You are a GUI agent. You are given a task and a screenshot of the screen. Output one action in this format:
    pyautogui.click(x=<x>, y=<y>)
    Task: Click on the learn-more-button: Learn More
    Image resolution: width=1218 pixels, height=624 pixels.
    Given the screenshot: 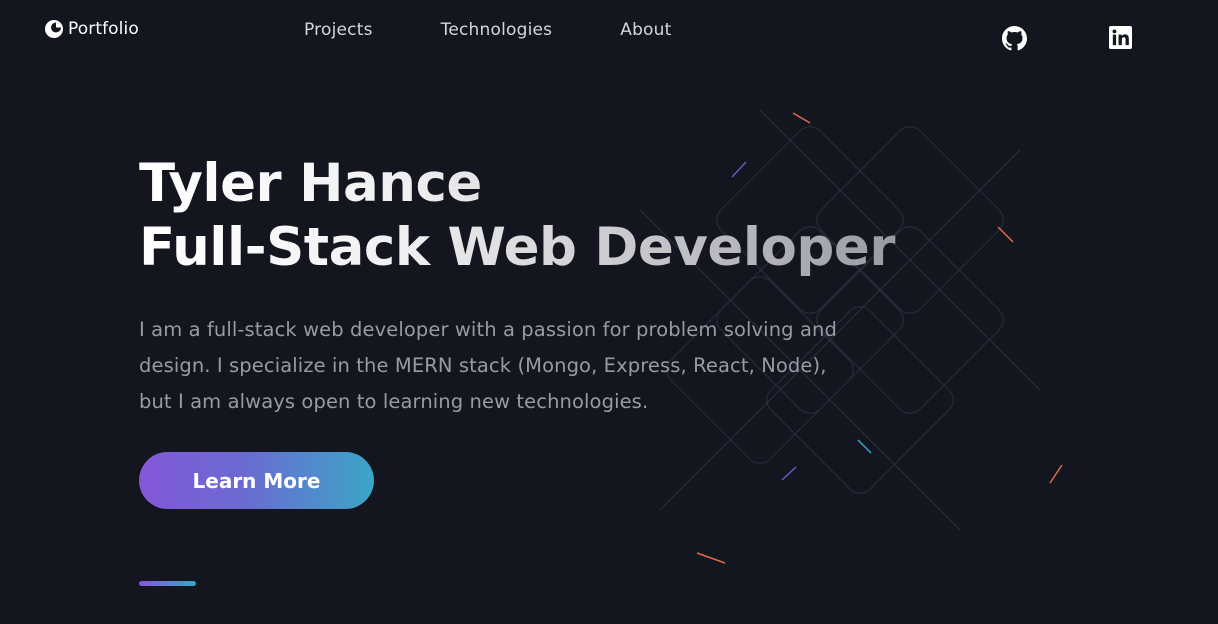 What is the action you would take?
    pyautogui.click(x=256, y=480)
    